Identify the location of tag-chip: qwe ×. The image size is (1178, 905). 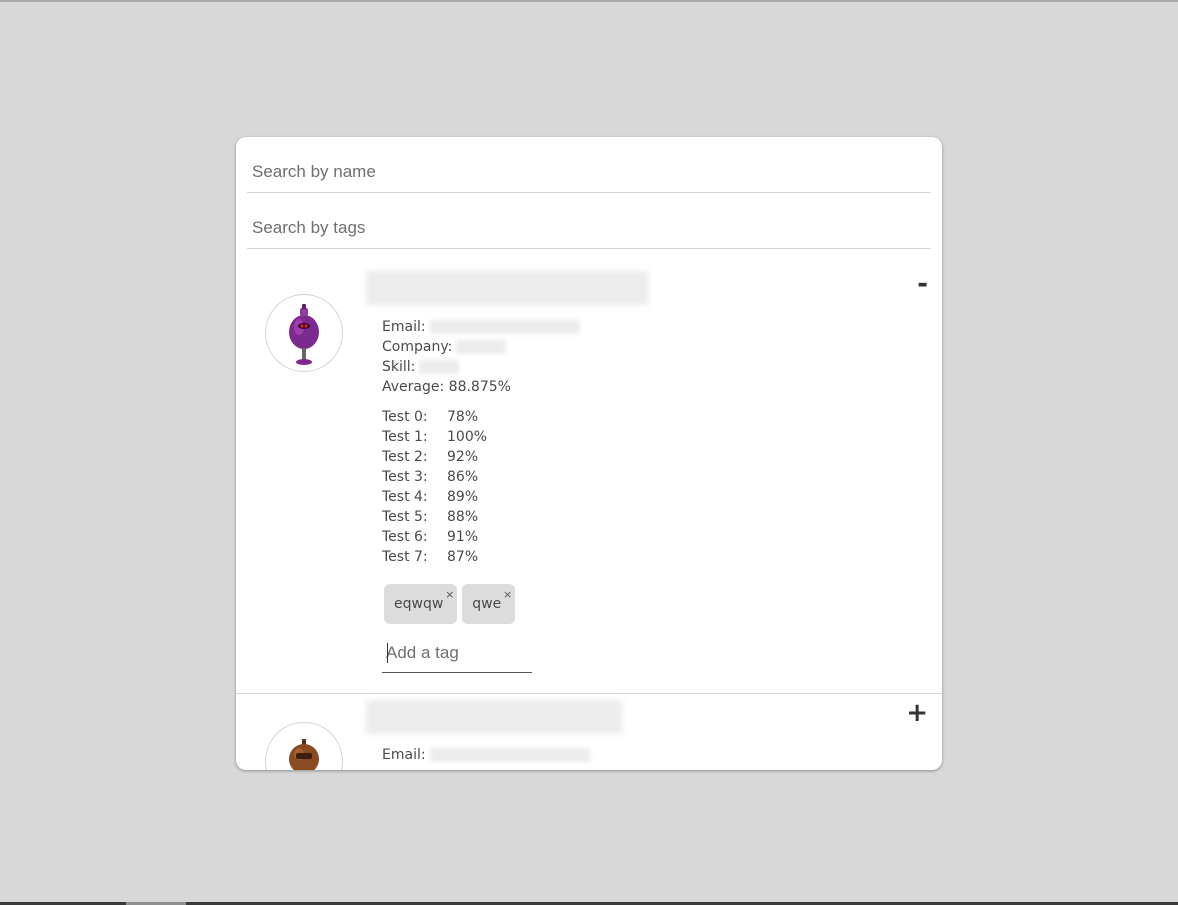
(489, 604).